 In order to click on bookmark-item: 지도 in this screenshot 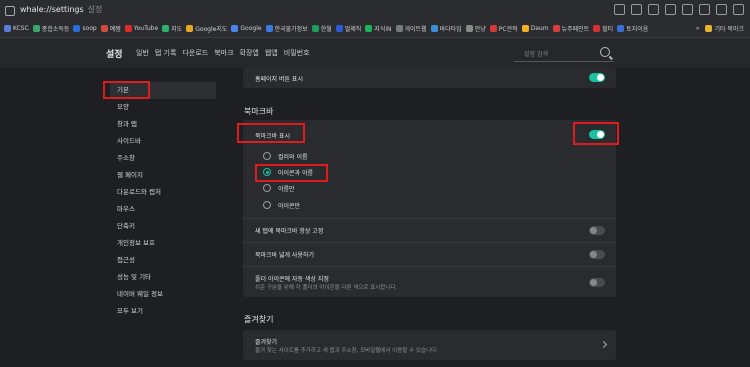, I will do `click(172, 28)`.